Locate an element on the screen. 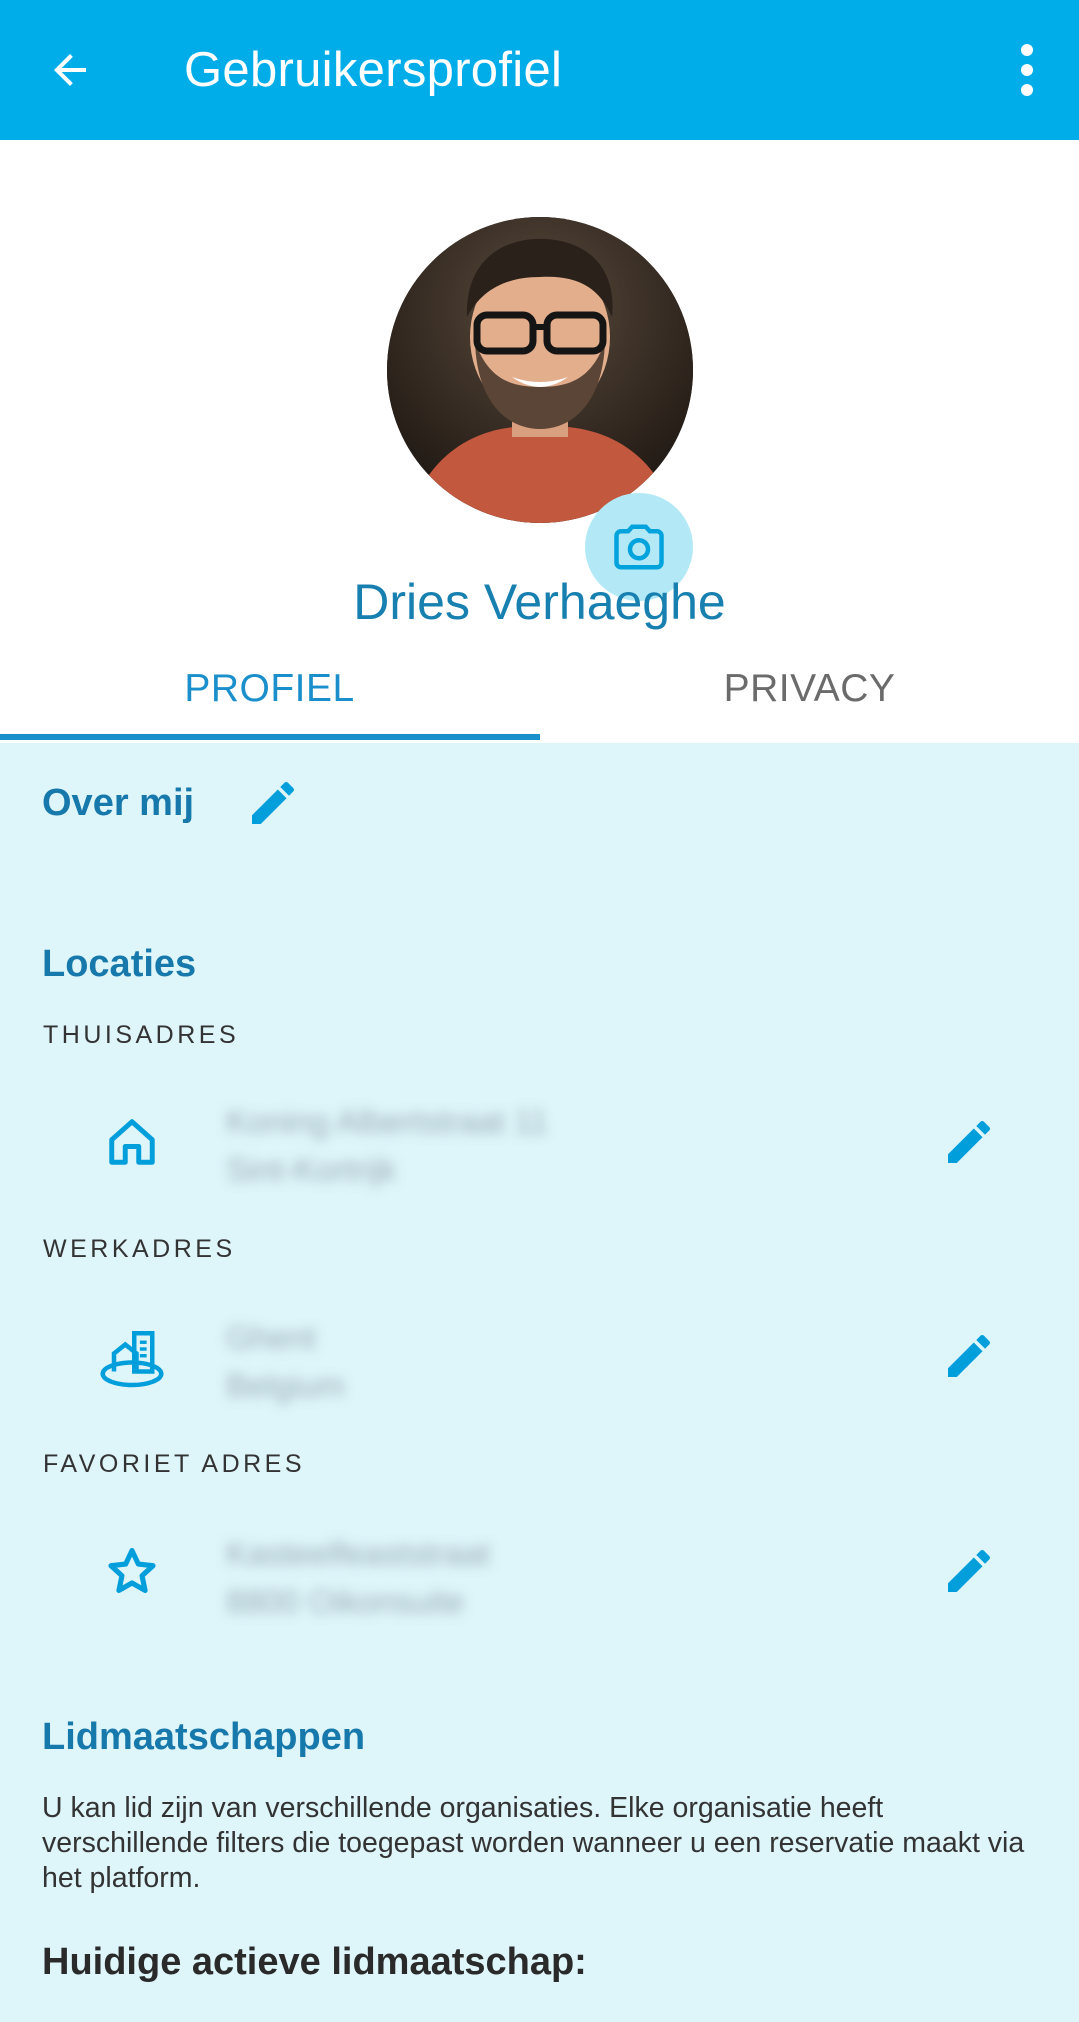  edit-home-address-button is located at coordinates (969, 1142).